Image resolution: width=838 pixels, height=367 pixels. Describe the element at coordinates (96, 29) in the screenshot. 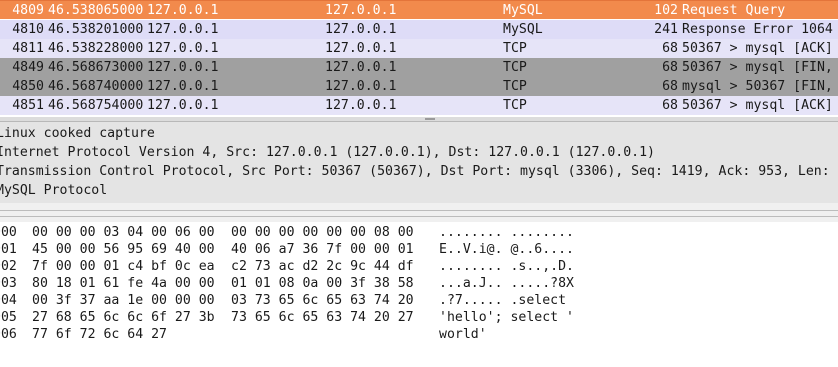

I see `packet-time: 46.538201000` at that location.